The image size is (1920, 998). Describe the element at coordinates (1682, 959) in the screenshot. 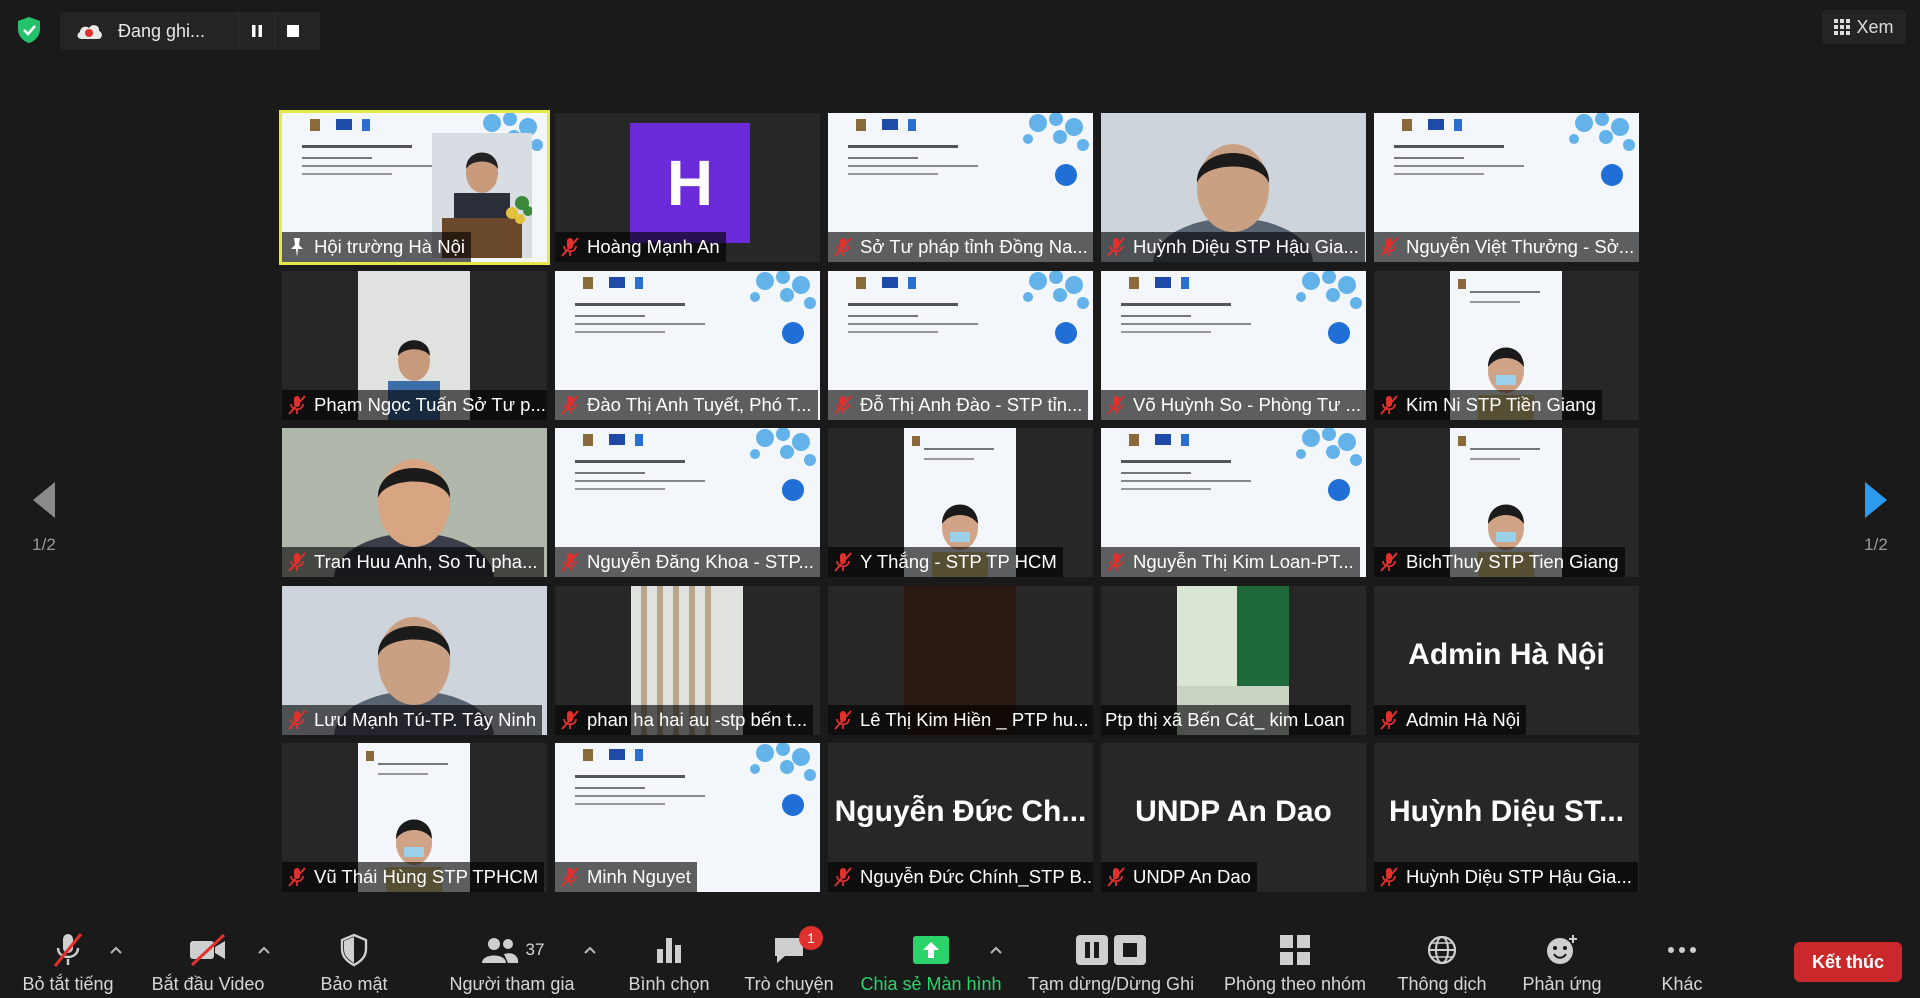

I see `more-button: Khác` at that location.